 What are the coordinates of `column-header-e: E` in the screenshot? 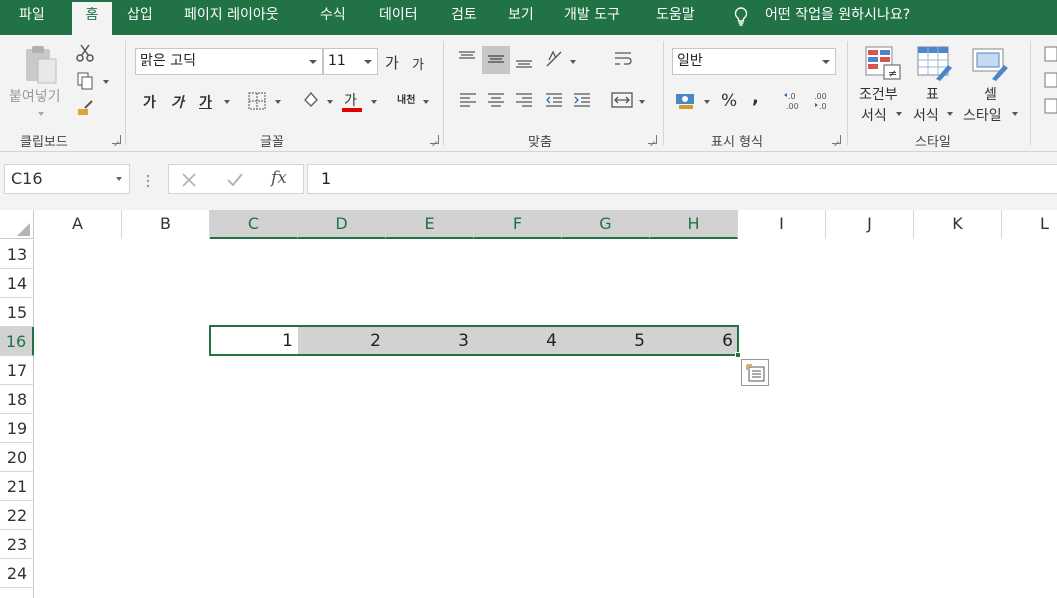 It's located at (430, 224).